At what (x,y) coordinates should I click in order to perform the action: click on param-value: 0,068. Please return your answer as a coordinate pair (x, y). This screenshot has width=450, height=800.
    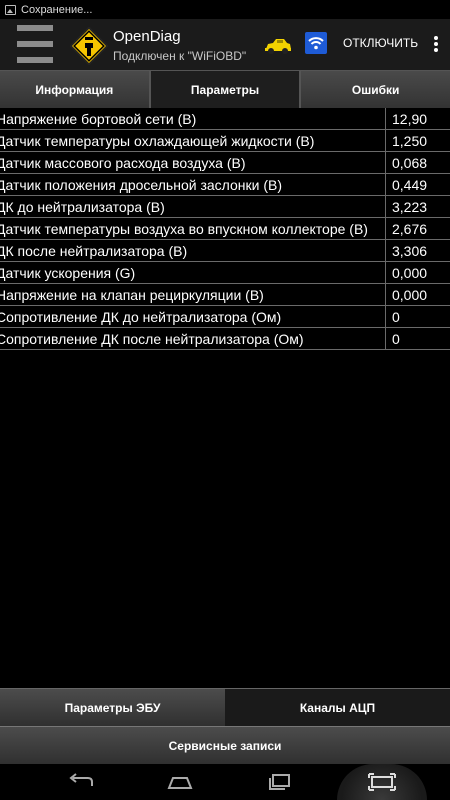
    Looking at the image, I should click on (410, 162).